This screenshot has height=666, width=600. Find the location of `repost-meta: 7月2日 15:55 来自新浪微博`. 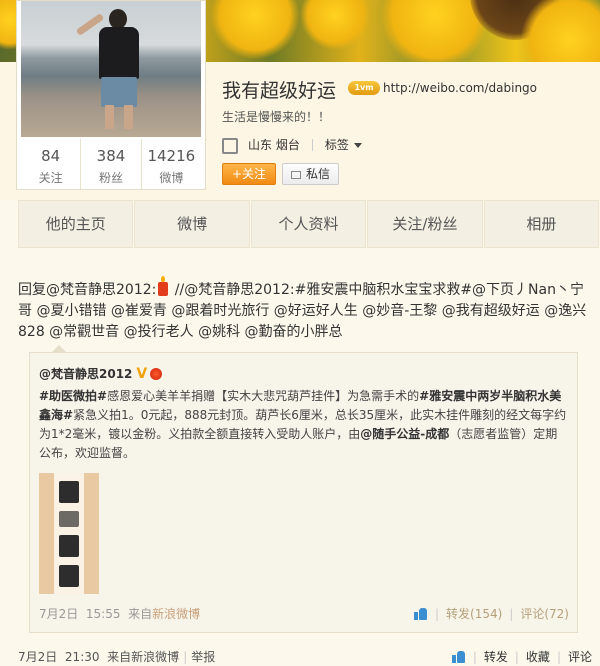

repost-meta: 7月2日 15:55 来自新浪微博 is located at coordinates (119, 613).